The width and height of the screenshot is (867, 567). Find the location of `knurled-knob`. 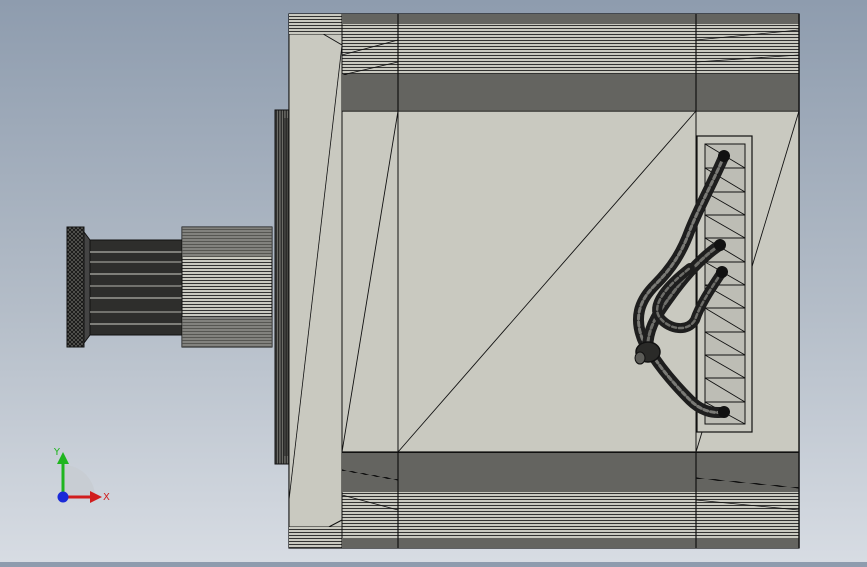

knurled-knob is located at coordinates (75, 287).